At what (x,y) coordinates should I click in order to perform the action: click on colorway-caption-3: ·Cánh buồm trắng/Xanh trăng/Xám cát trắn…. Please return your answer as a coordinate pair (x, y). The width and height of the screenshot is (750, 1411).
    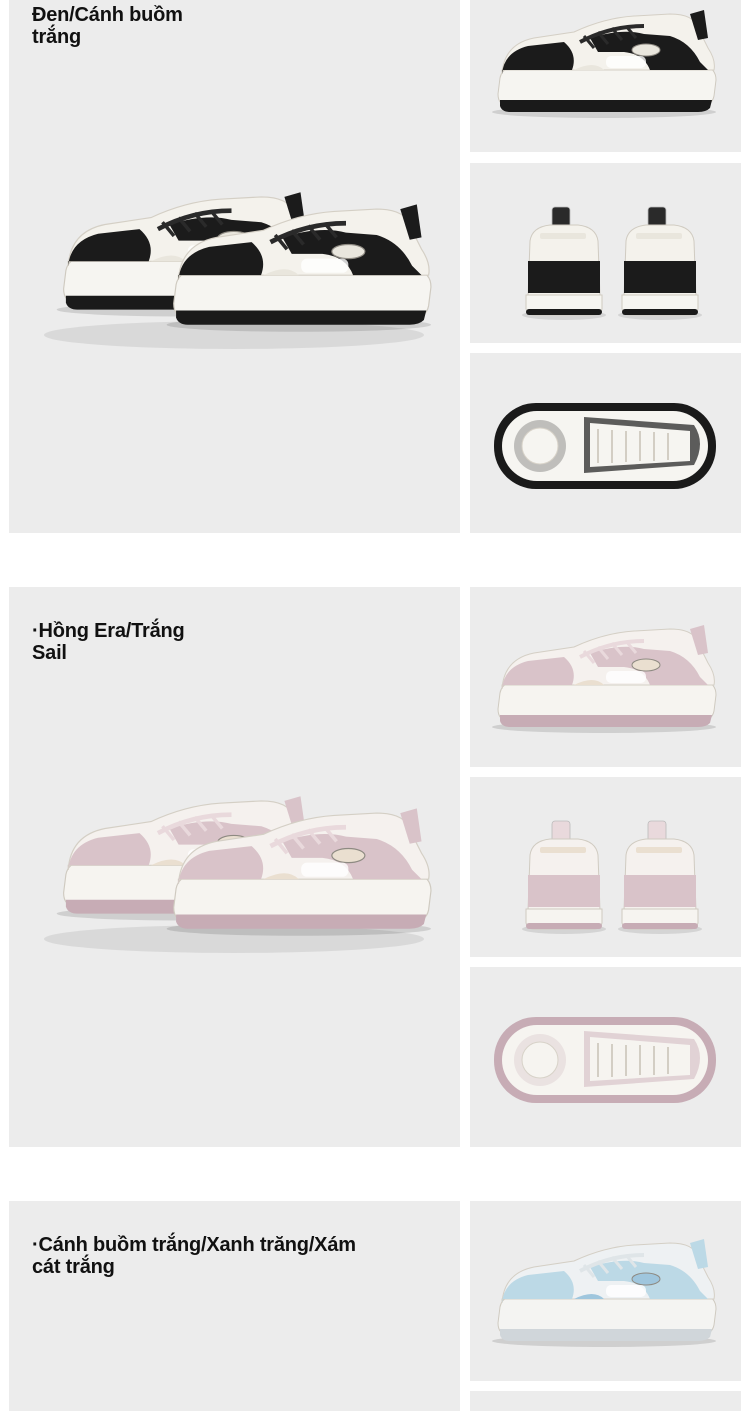
    Looking at the image, I should click on (194, 1256).